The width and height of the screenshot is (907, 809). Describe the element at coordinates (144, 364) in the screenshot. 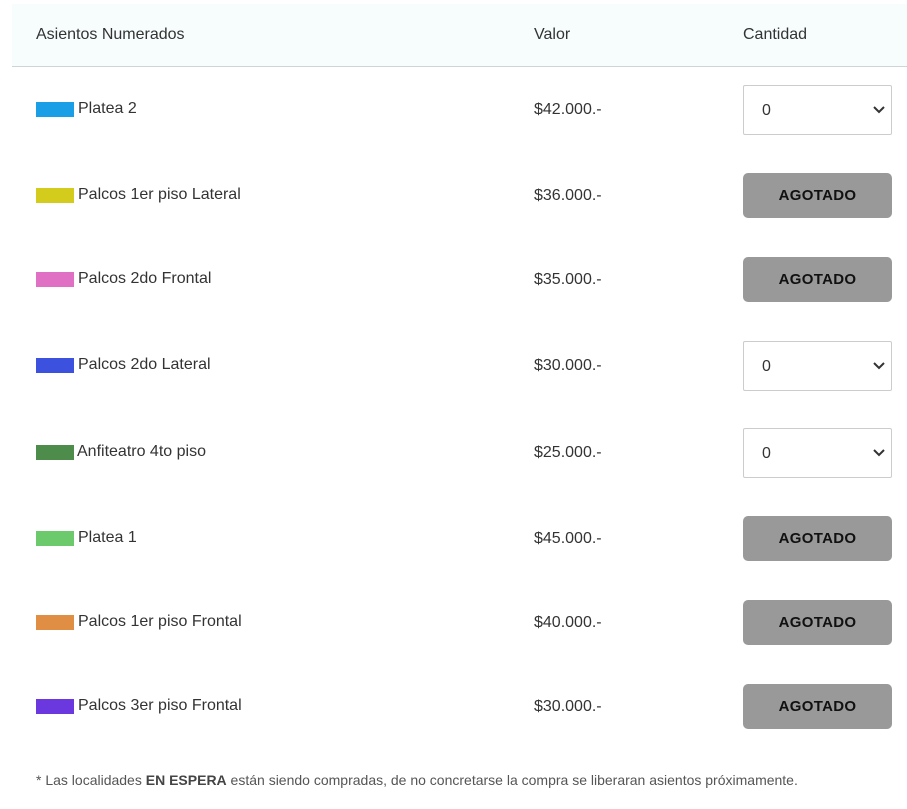

I see `seat-section-name: Palcos 2do Lateral` at that location.